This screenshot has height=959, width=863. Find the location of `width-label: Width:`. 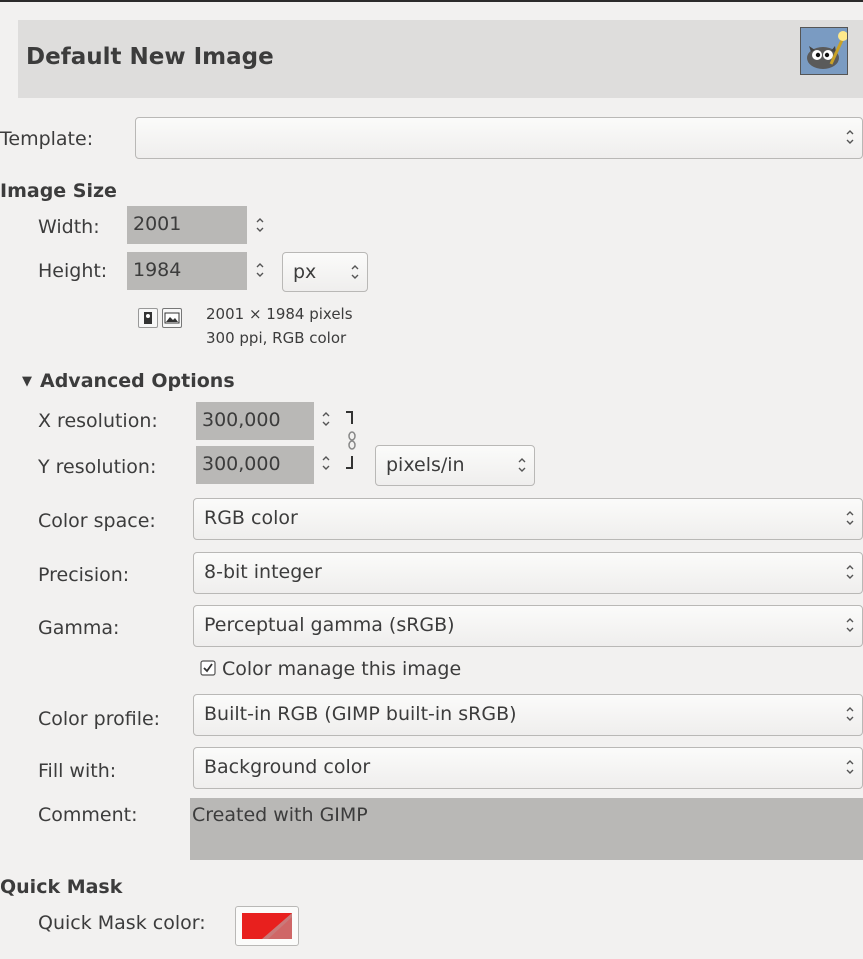

width-label: Width: is located at coordinates (69, 227).